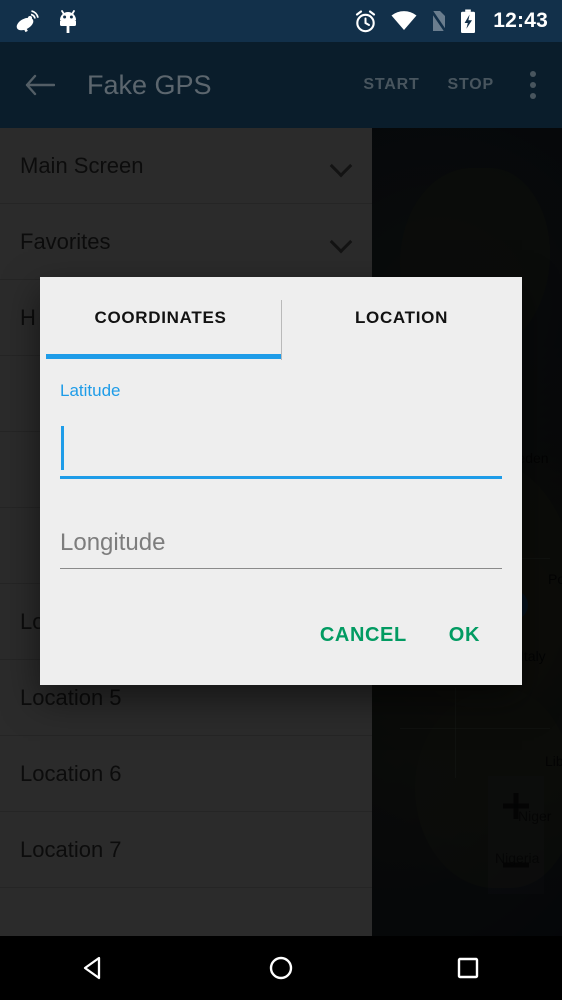  I want to click on longitude-placeholder: Longitude, so click(113, 542).